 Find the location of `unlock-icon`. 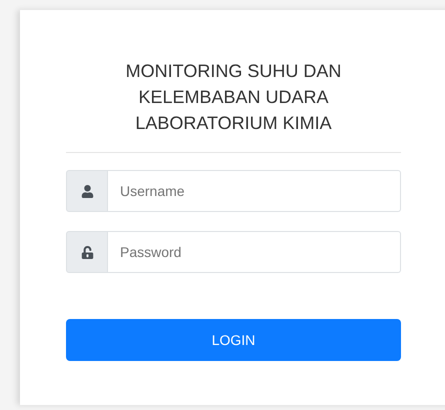

unlock-icon is located at coordinates (87, 252).